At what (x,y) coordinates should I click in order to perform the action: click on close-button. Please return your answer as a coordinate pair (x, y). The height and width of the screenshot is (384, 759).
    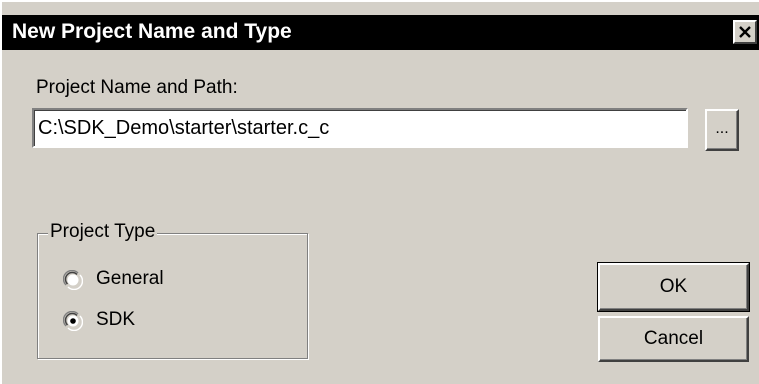
    Looking at the image, I should click on (745, 32).